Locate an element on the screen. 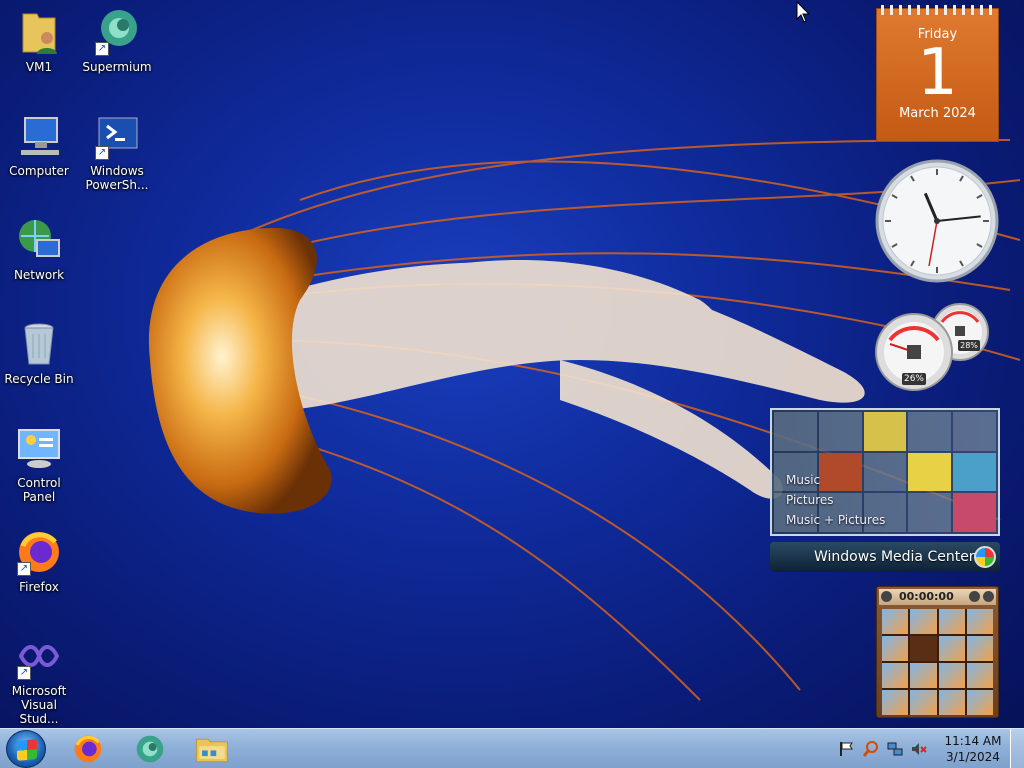 The height and width of the screenshot is (768, 1024). desktop-icon-recycle-bin: Recycle Bin is located at coordinates (39, 353).